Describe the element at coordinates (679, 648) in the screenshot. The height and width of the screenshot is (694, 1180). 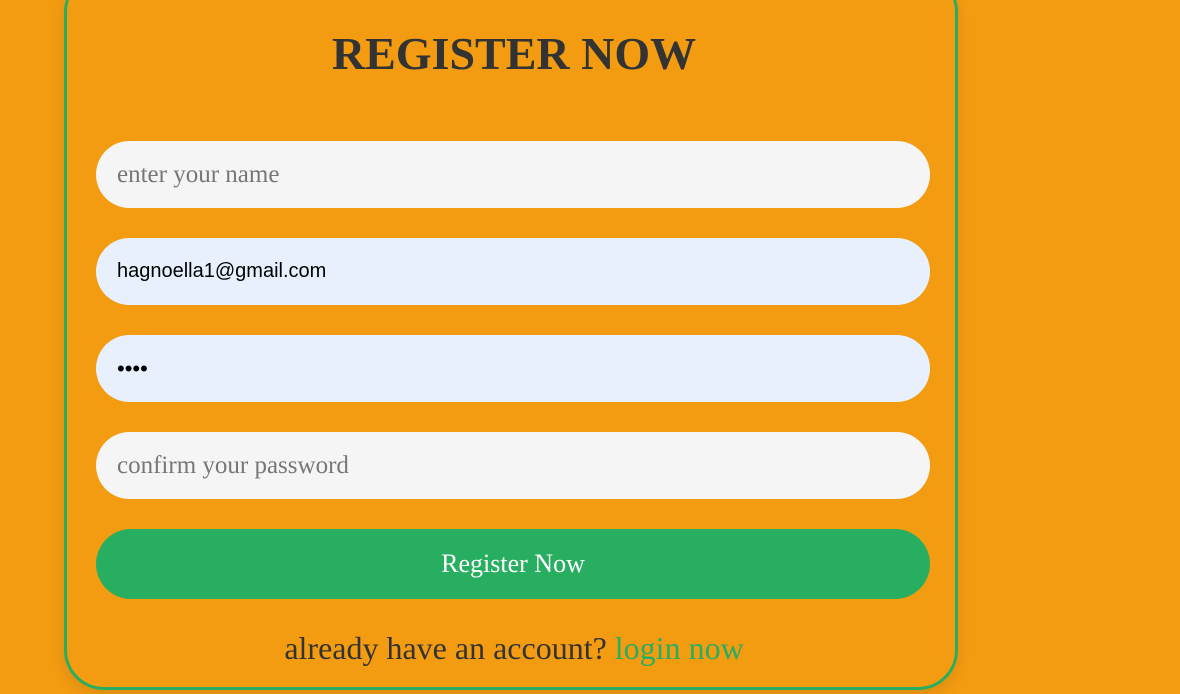
I see `login-link: login now` at that location.